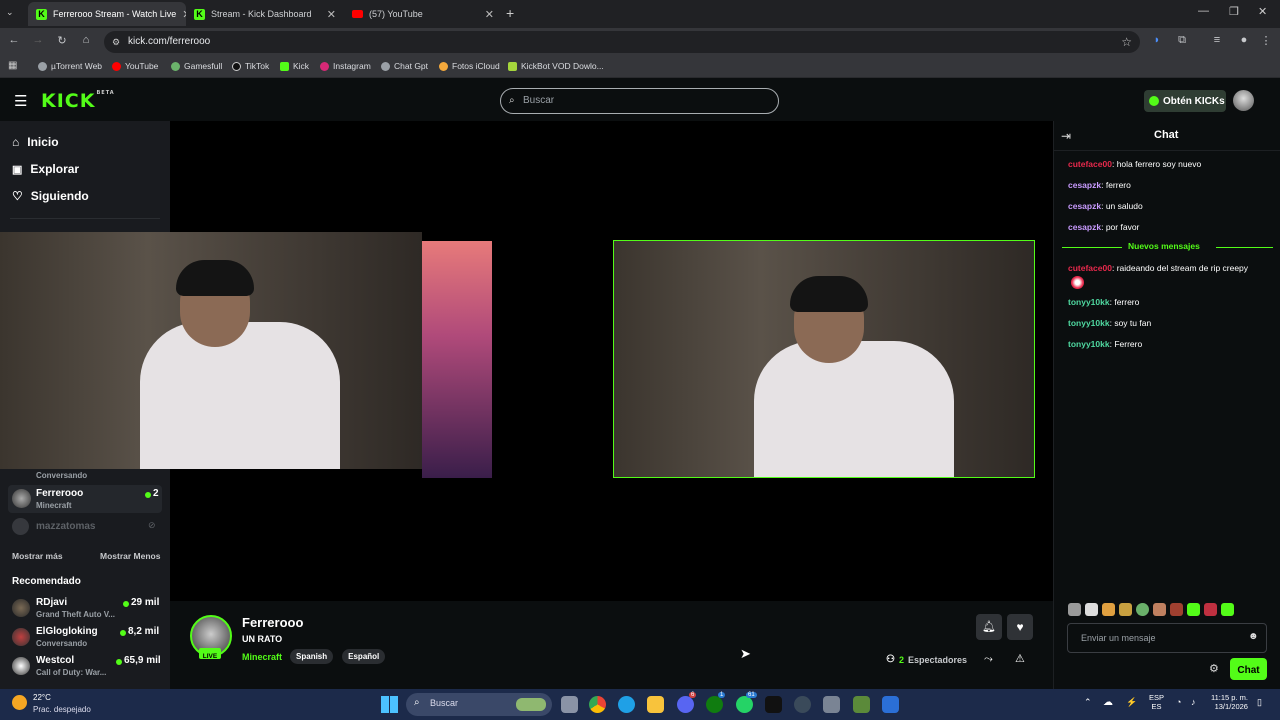 Image resolution: width=1280 pixels, height=720 pixels. Describe the element at coordinates (1214, 668) in the screenshot. I see `chat-settings-icon: ⚙` at that location.